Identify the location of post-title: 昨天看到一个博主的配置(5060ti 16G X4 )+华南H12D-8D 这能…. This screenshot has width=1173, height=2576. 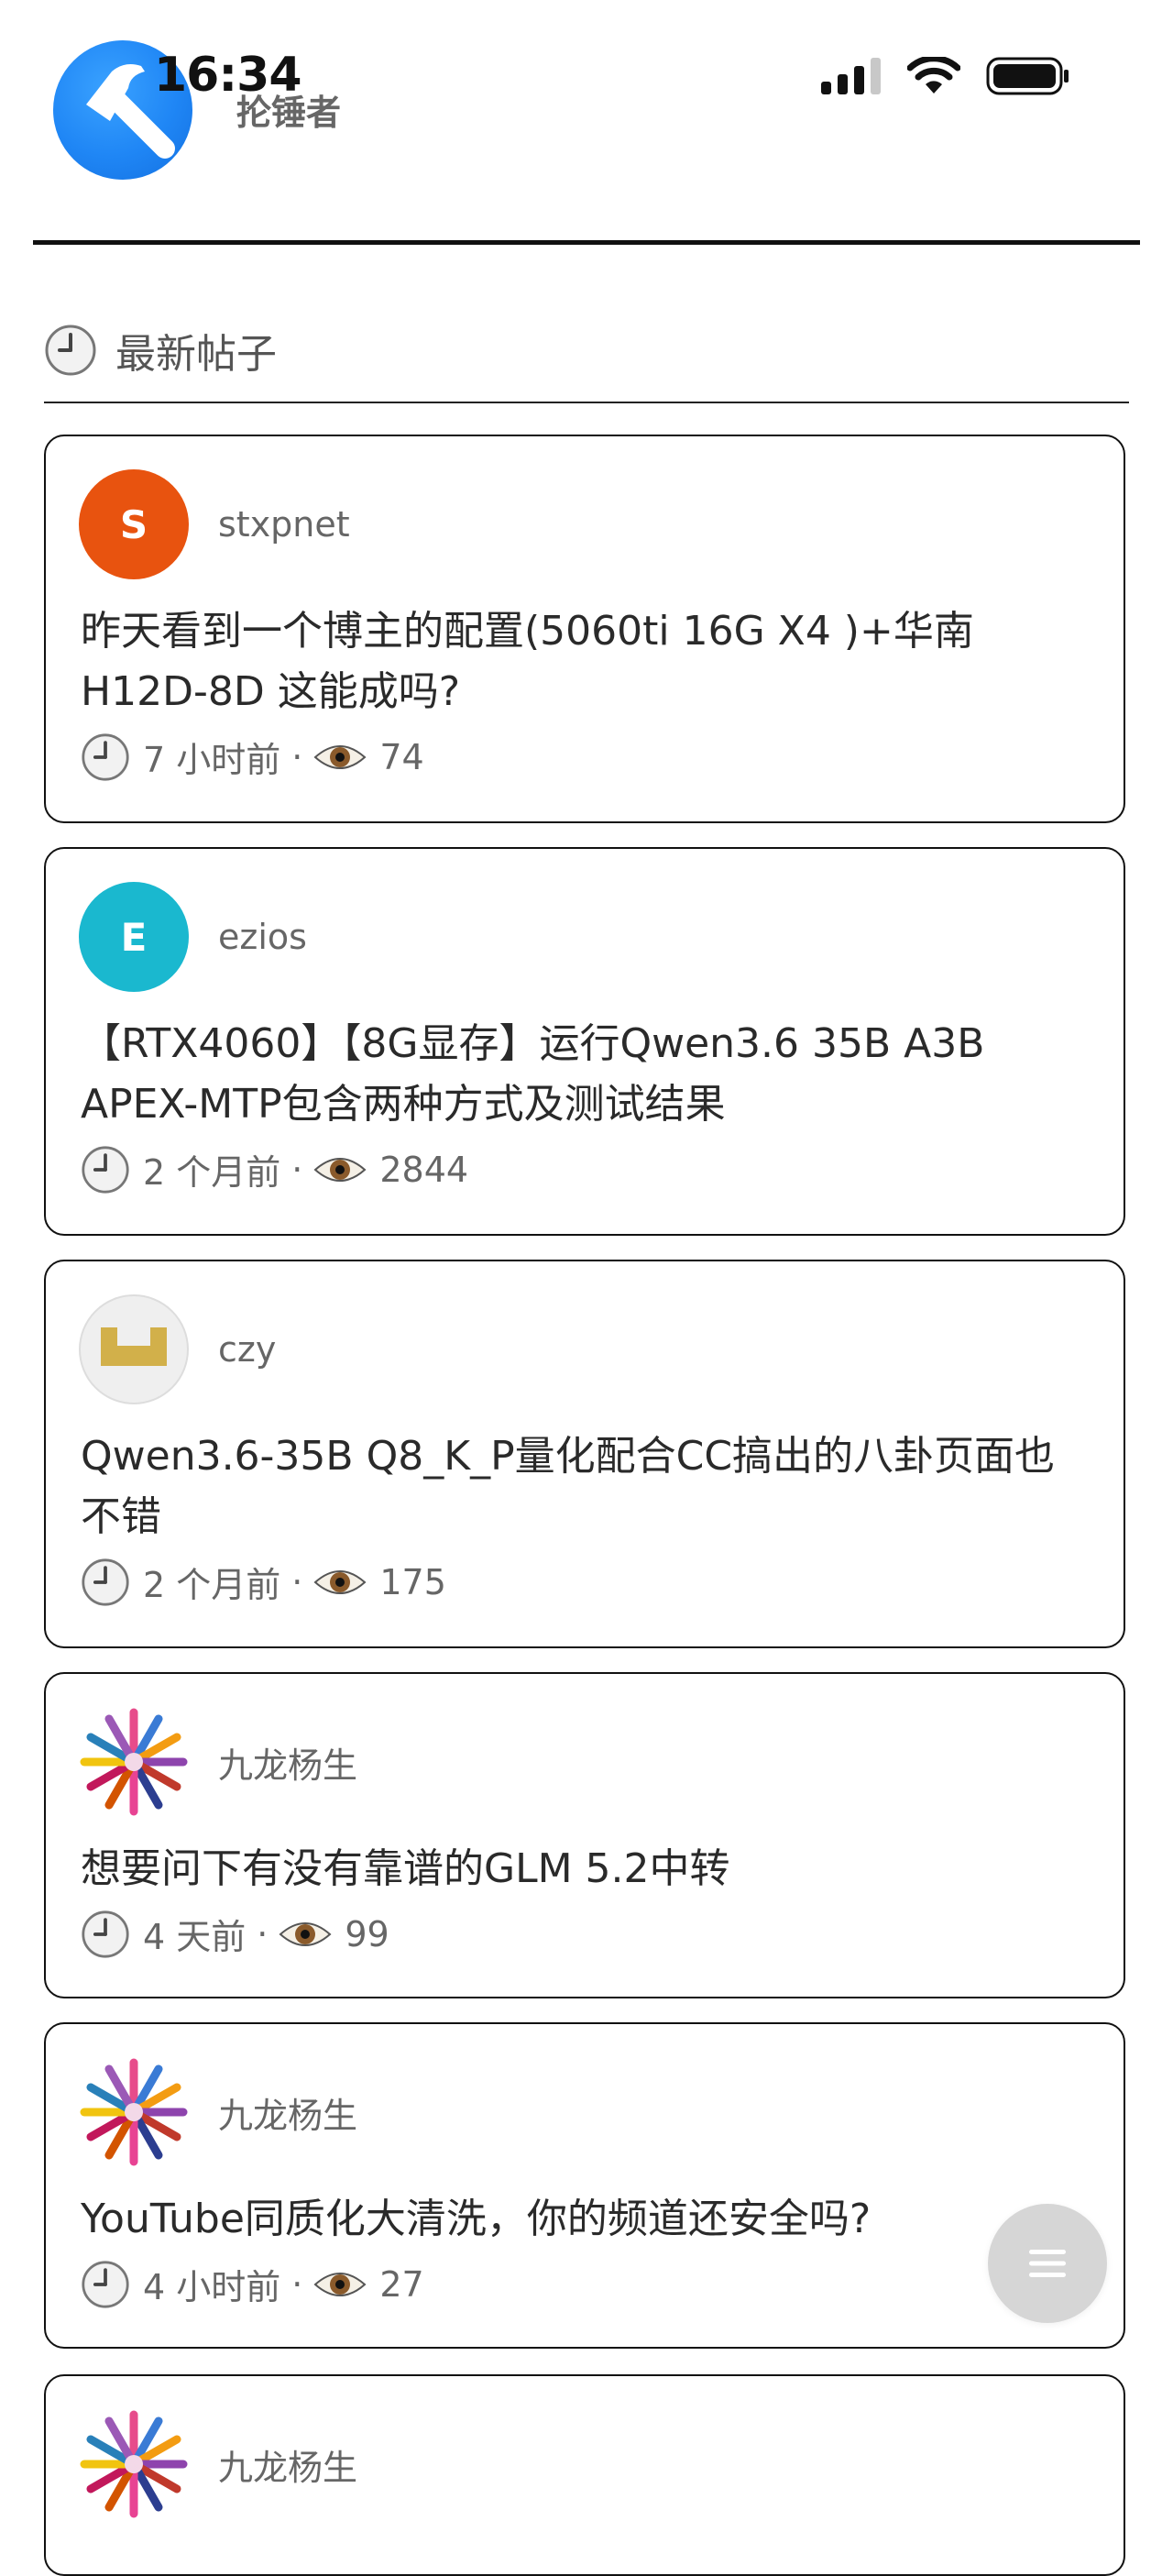
(584, 661).